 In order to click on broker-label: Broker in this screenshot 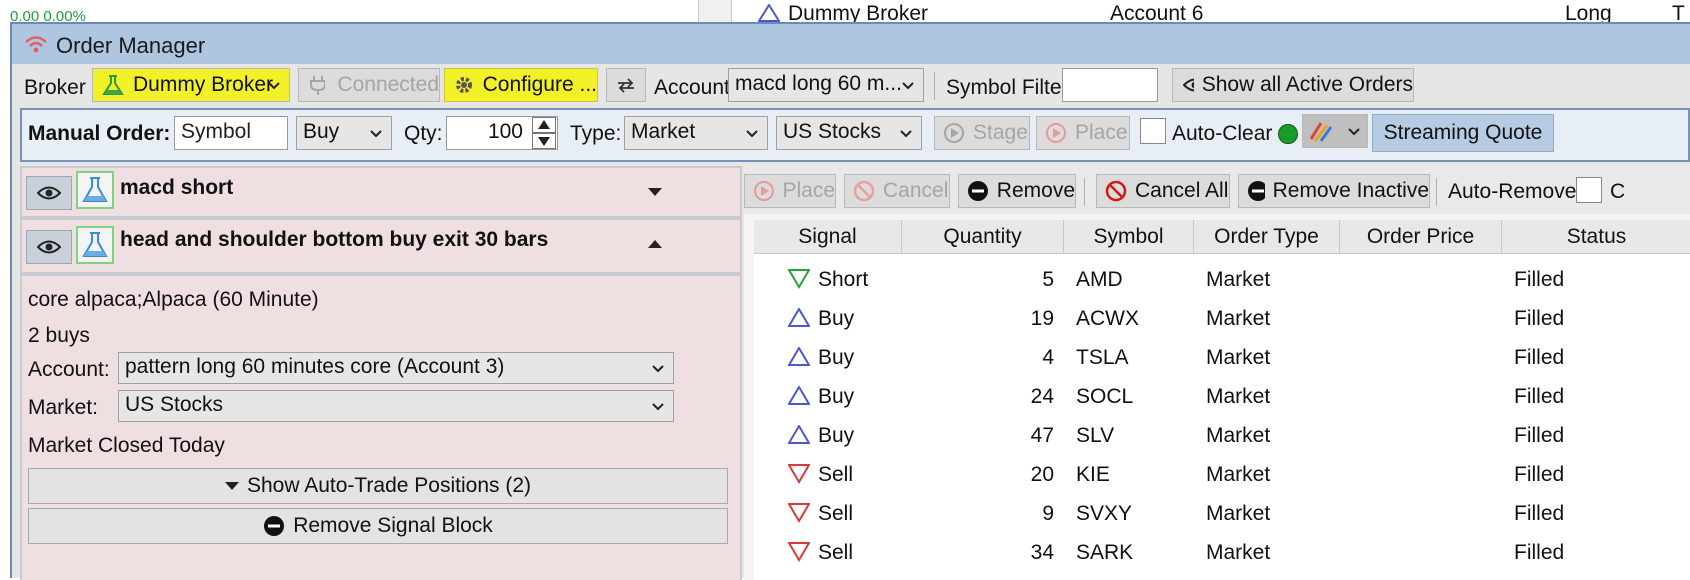, I will do `click(55, 87)`.